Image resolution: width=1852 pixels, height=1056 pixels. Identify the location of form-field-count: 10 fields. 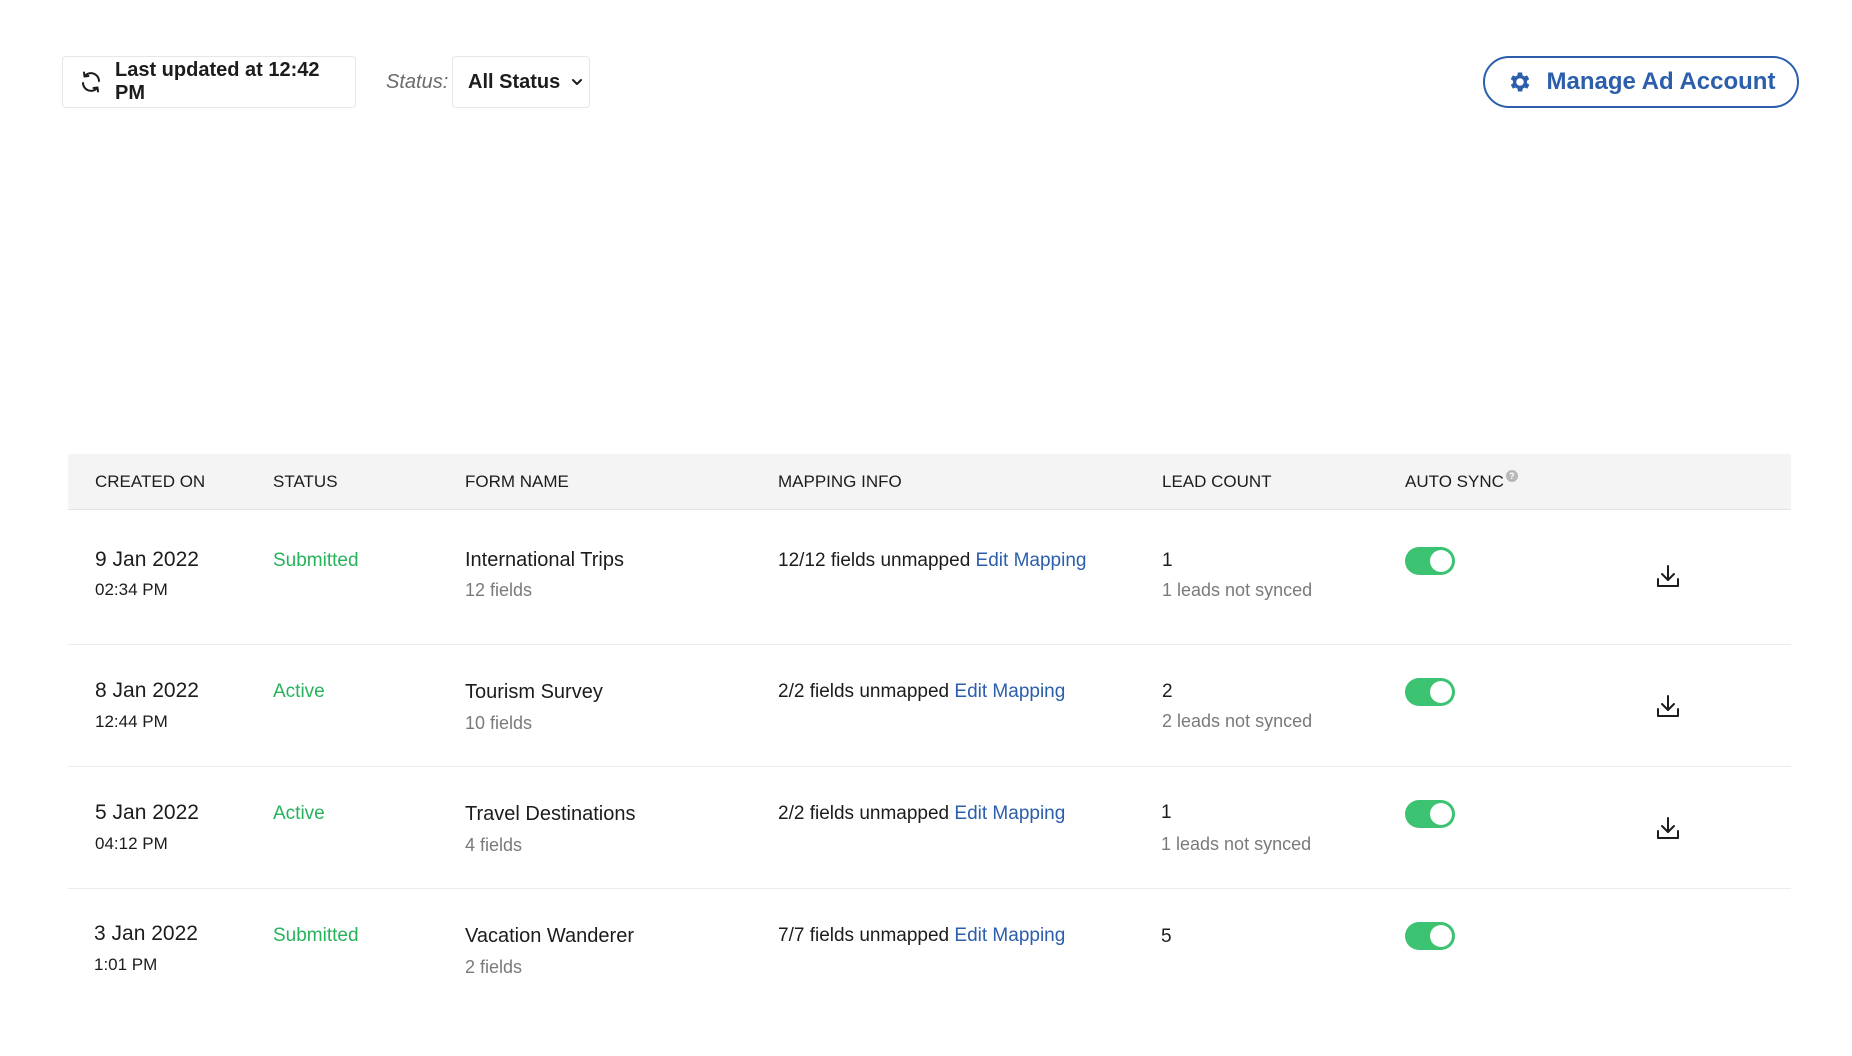
(499, 723).